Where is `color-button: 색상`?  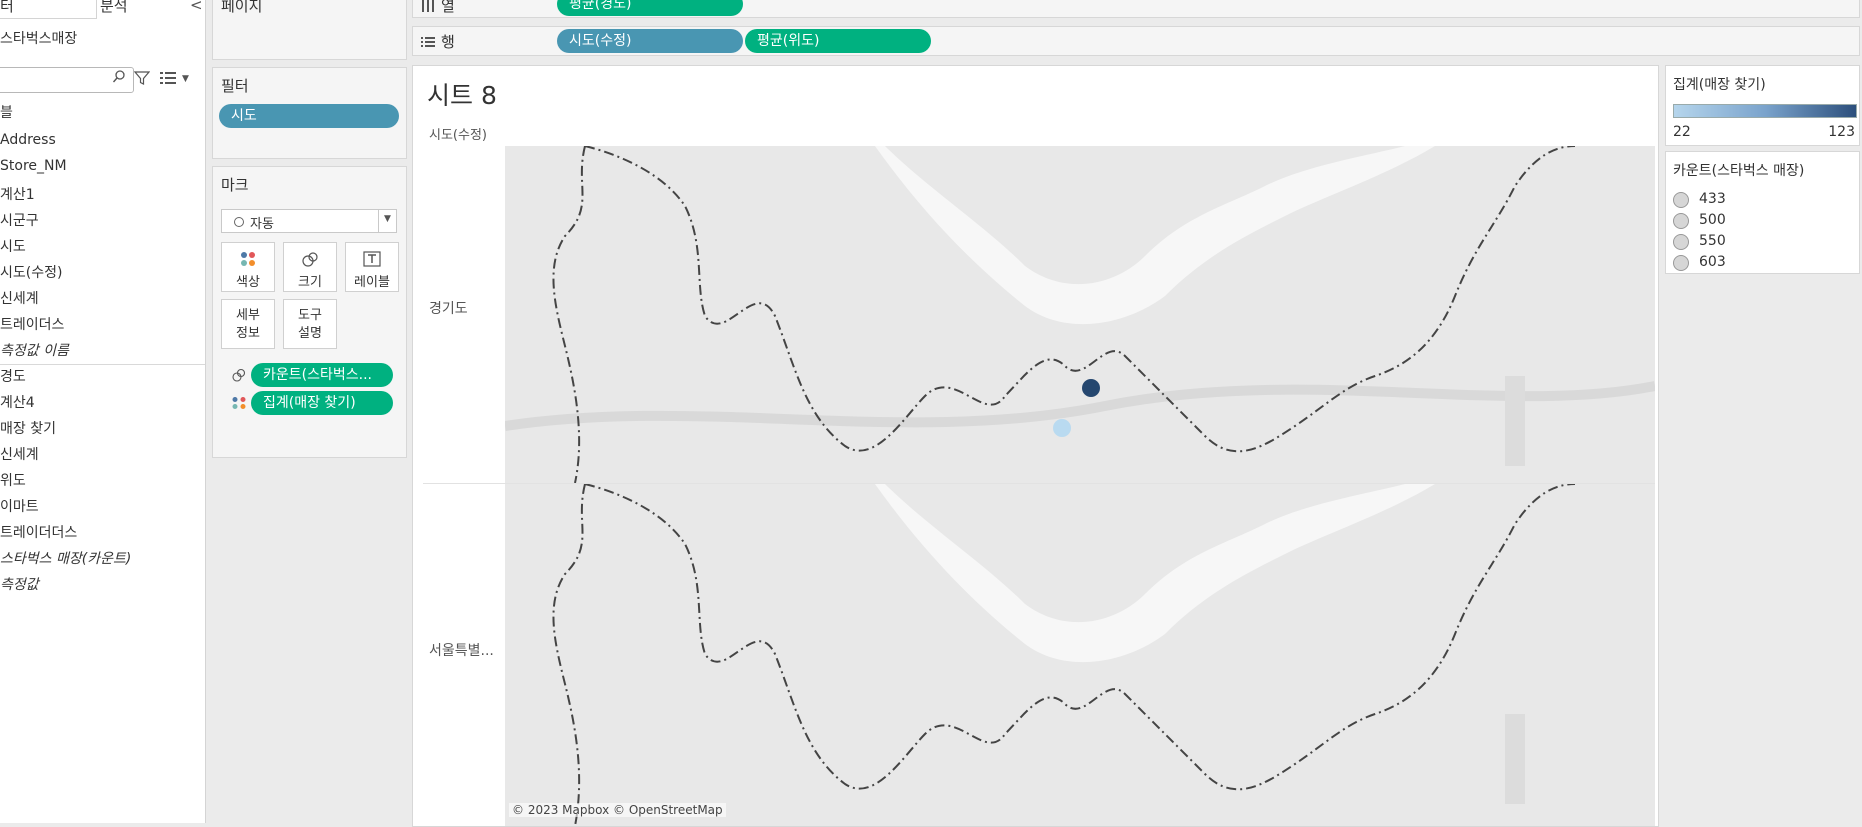
color-button: 색상 is located at coordinates (248, 267).